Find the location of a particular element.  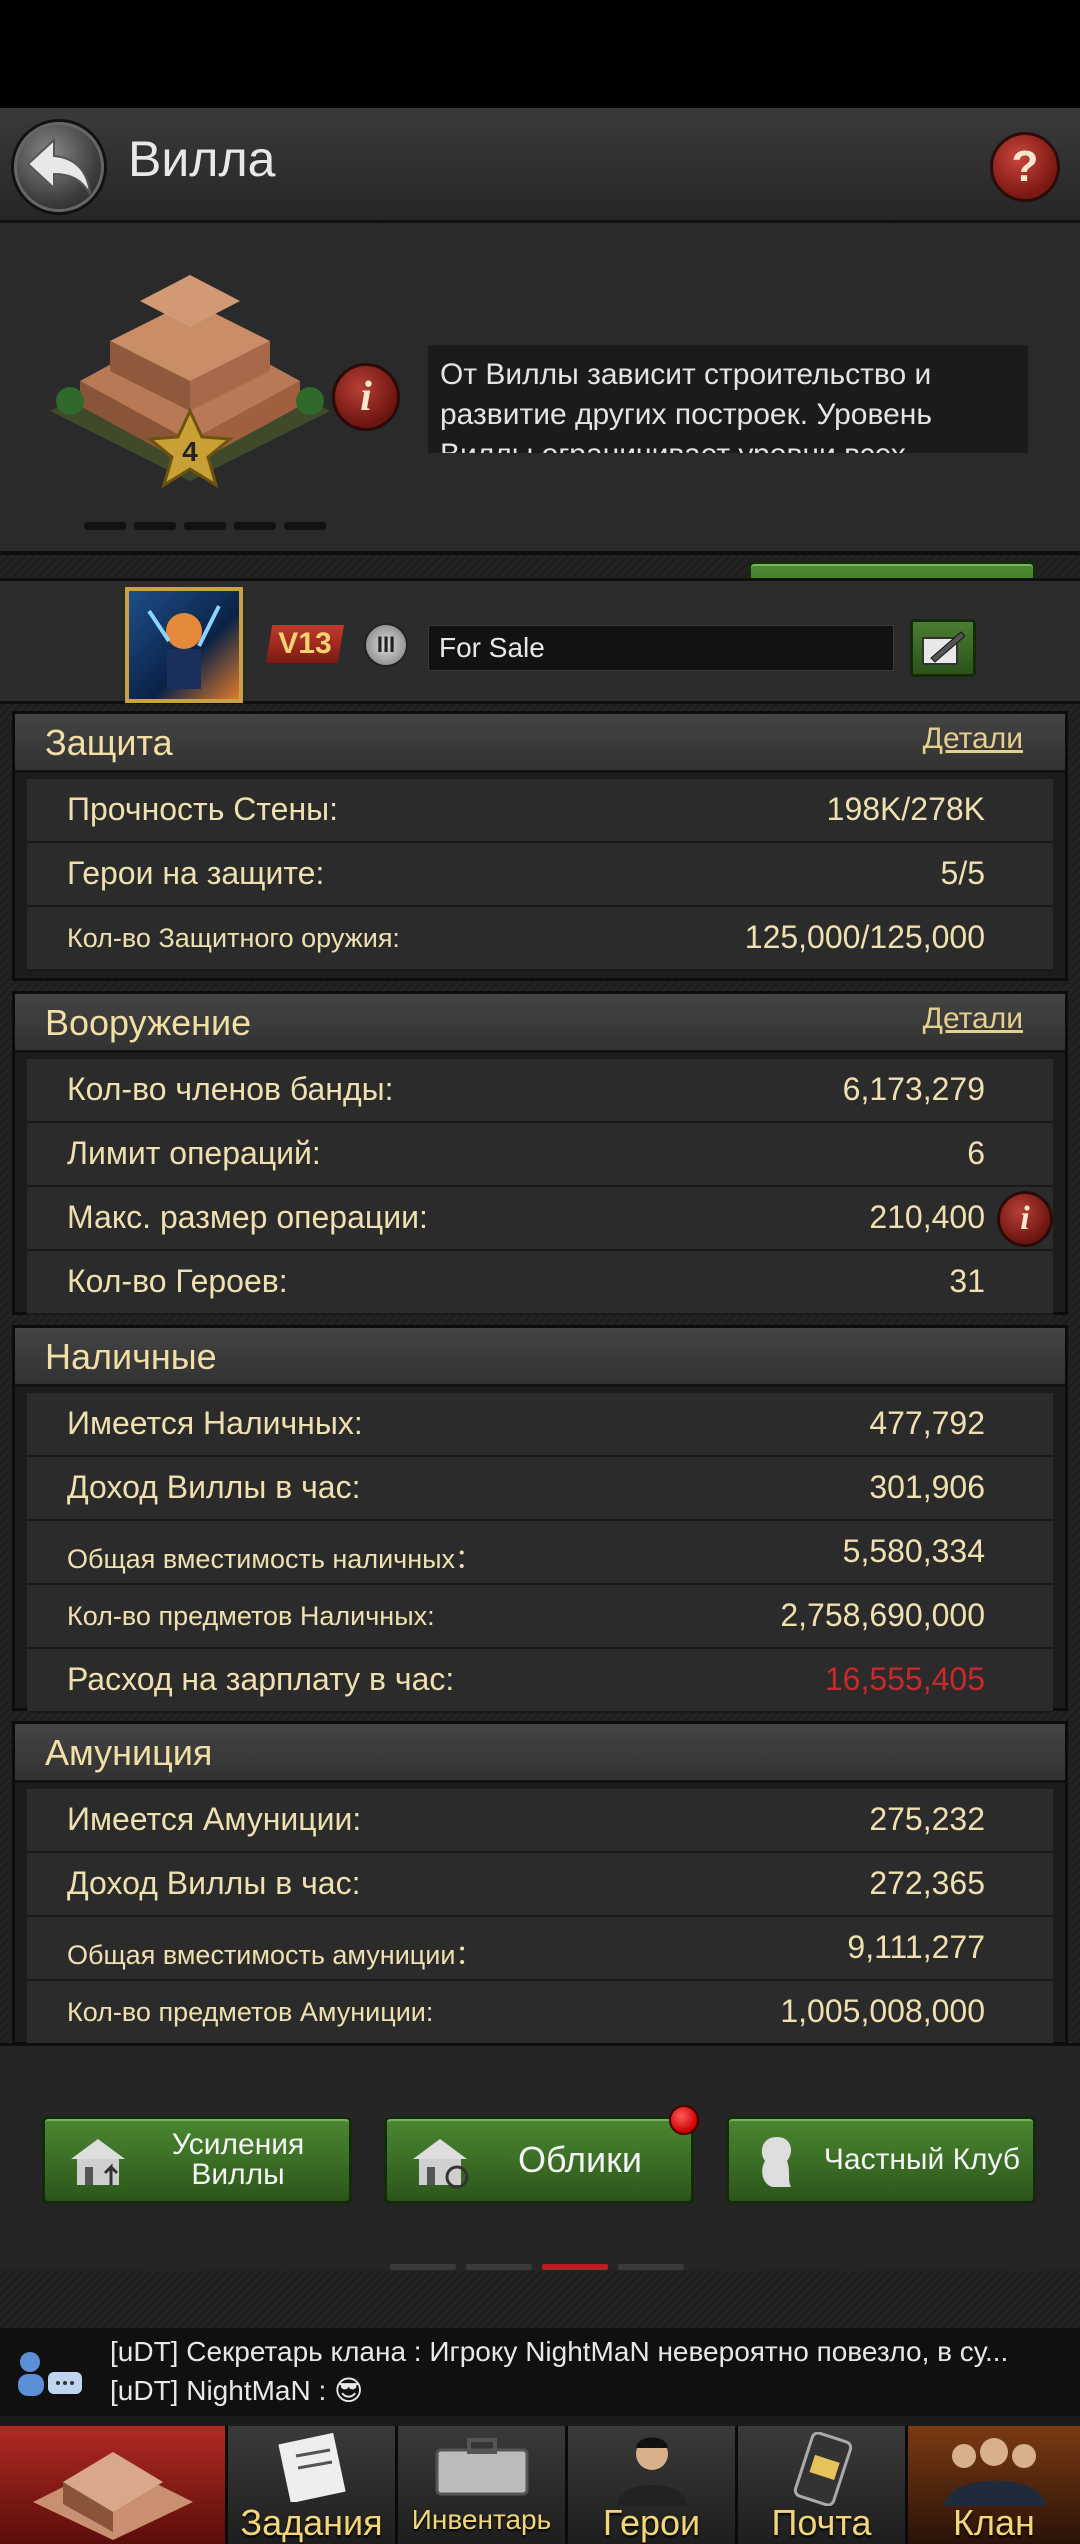

inventory-case-icon is located at coordinates (481, 2467).